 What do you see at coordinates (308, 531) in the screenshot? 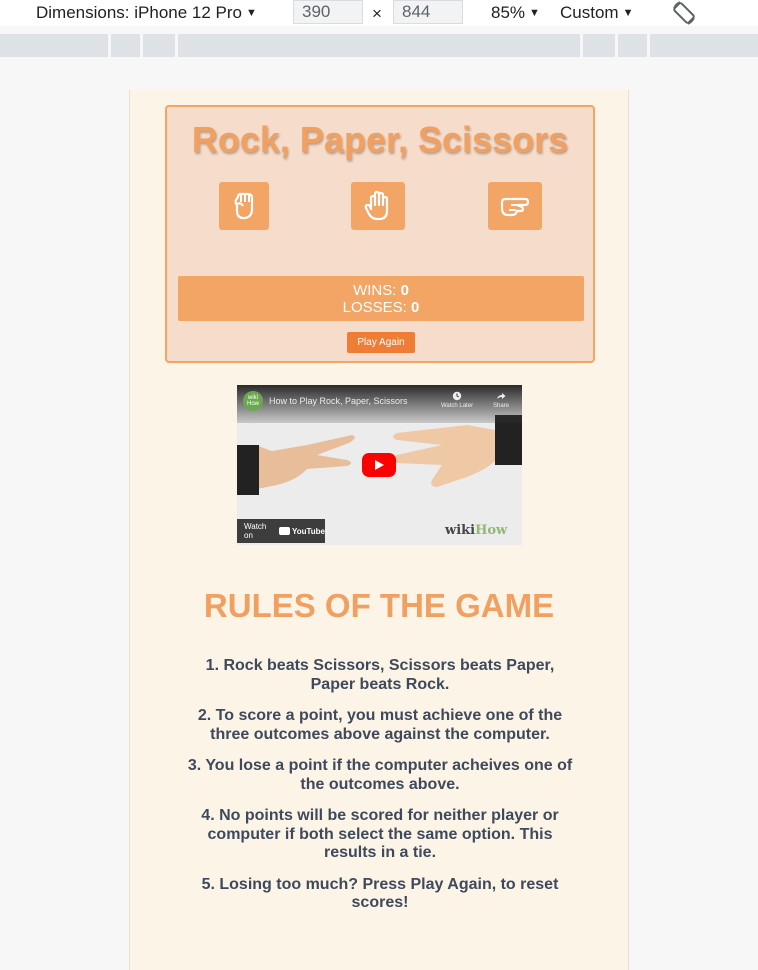
I see `youtube-wordmark: YouTube` at bounding box center [308, 531].